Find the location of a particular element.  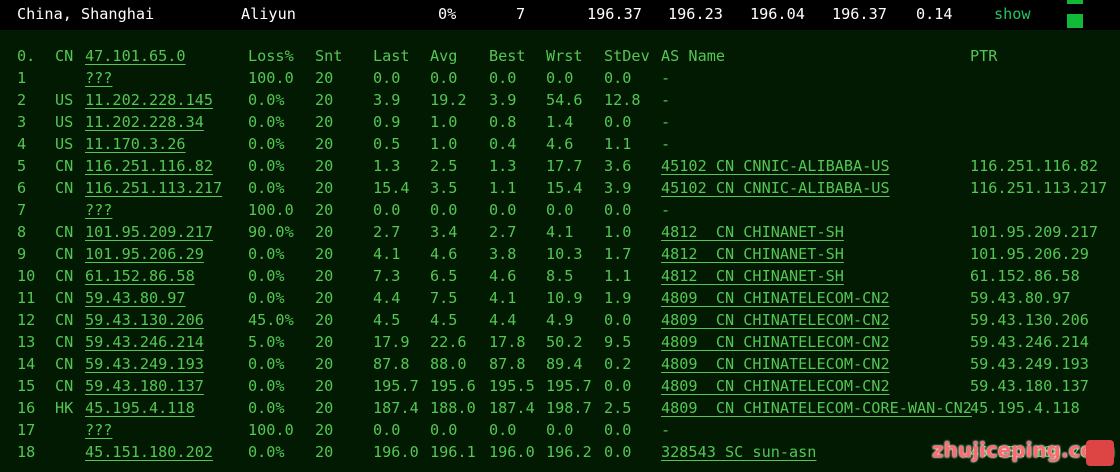

hop-num: 6 is located at coordinates (22, 188).